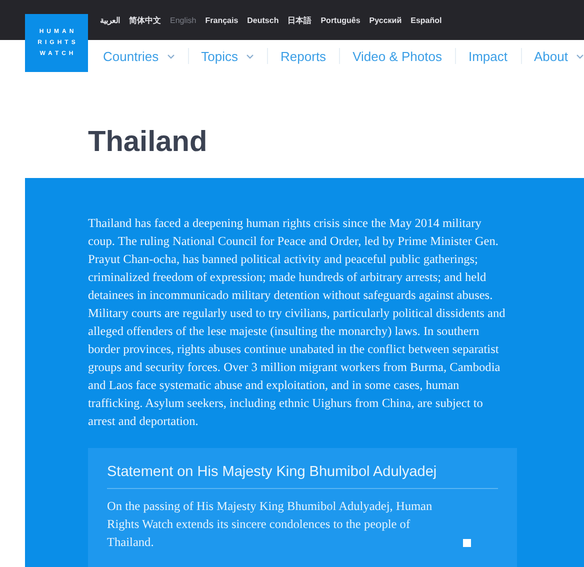 Image resolution: width=584 pixels, height=567 pixels. What do you see at coordinates (302, 476) in the screenshot?
I see `statement-heading: Statement on His Majesty King Bhumibol Adulyadej` at bounding box center [302, 476].